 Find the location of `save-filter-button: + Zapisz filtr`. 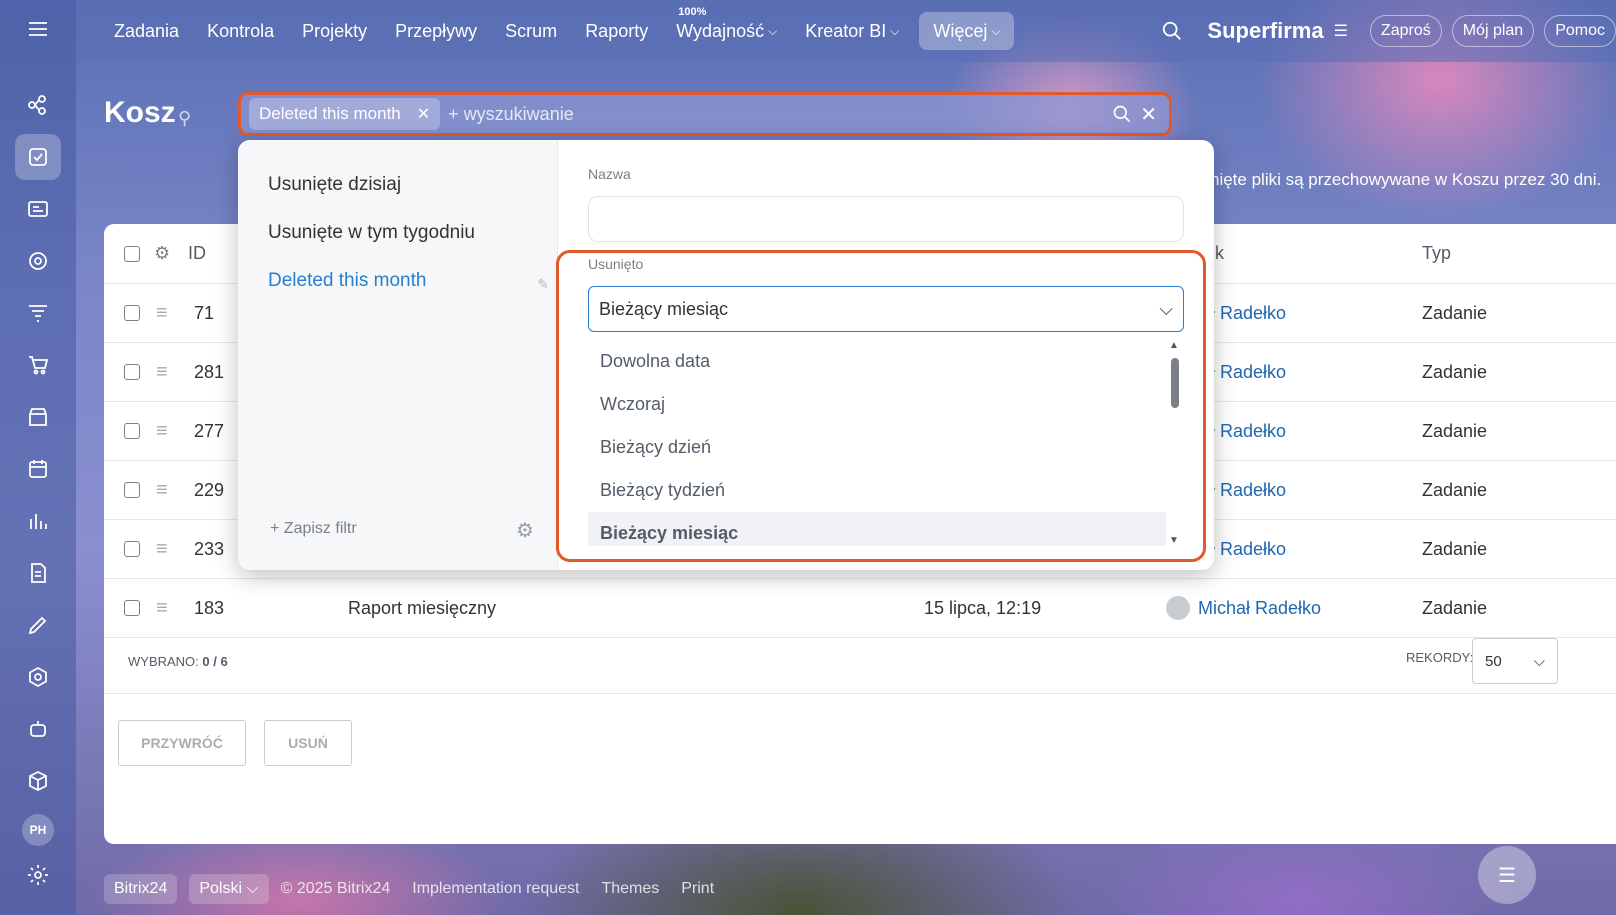

save-filter-button: + Zapisz filtr is located at coordinates (313, 529).